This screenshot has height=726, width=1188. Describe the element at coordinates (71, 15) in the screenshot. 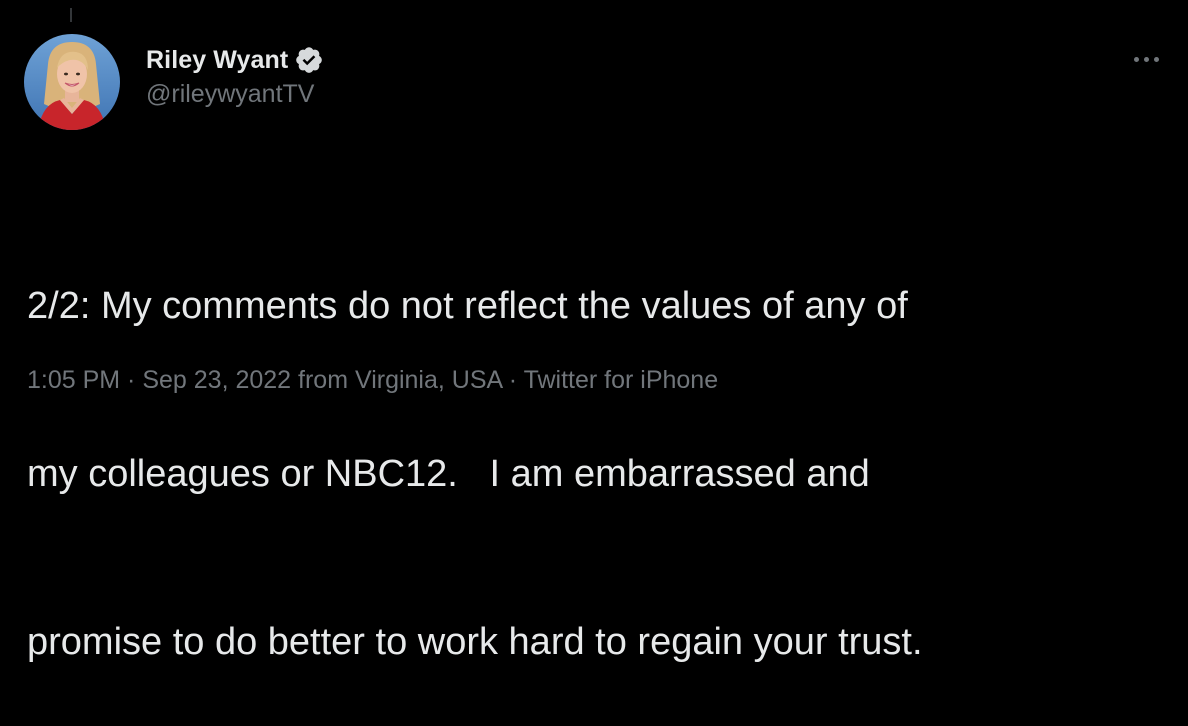

I see `thread-connector-line` at that location.